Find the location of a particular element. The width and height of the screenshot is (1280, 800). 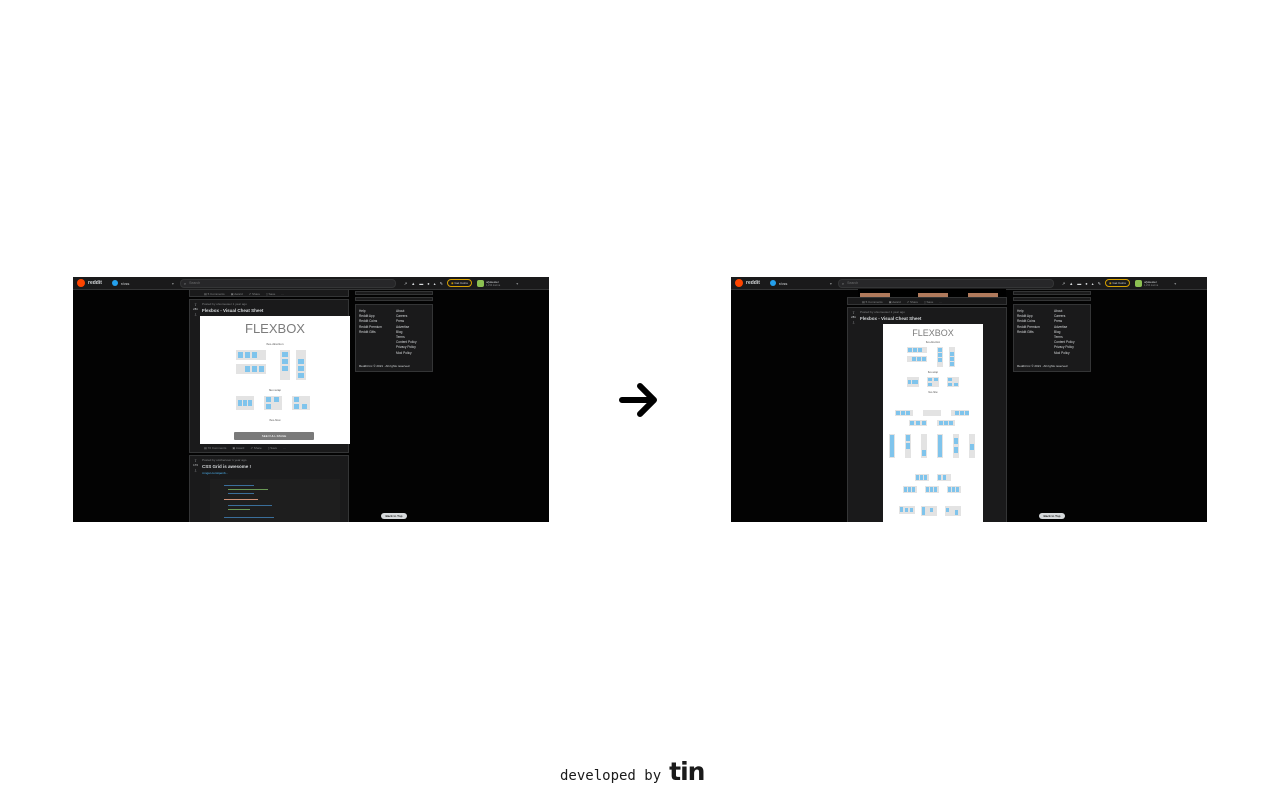

karma-count: 1,234 karma is located at coordinates (493, 285).